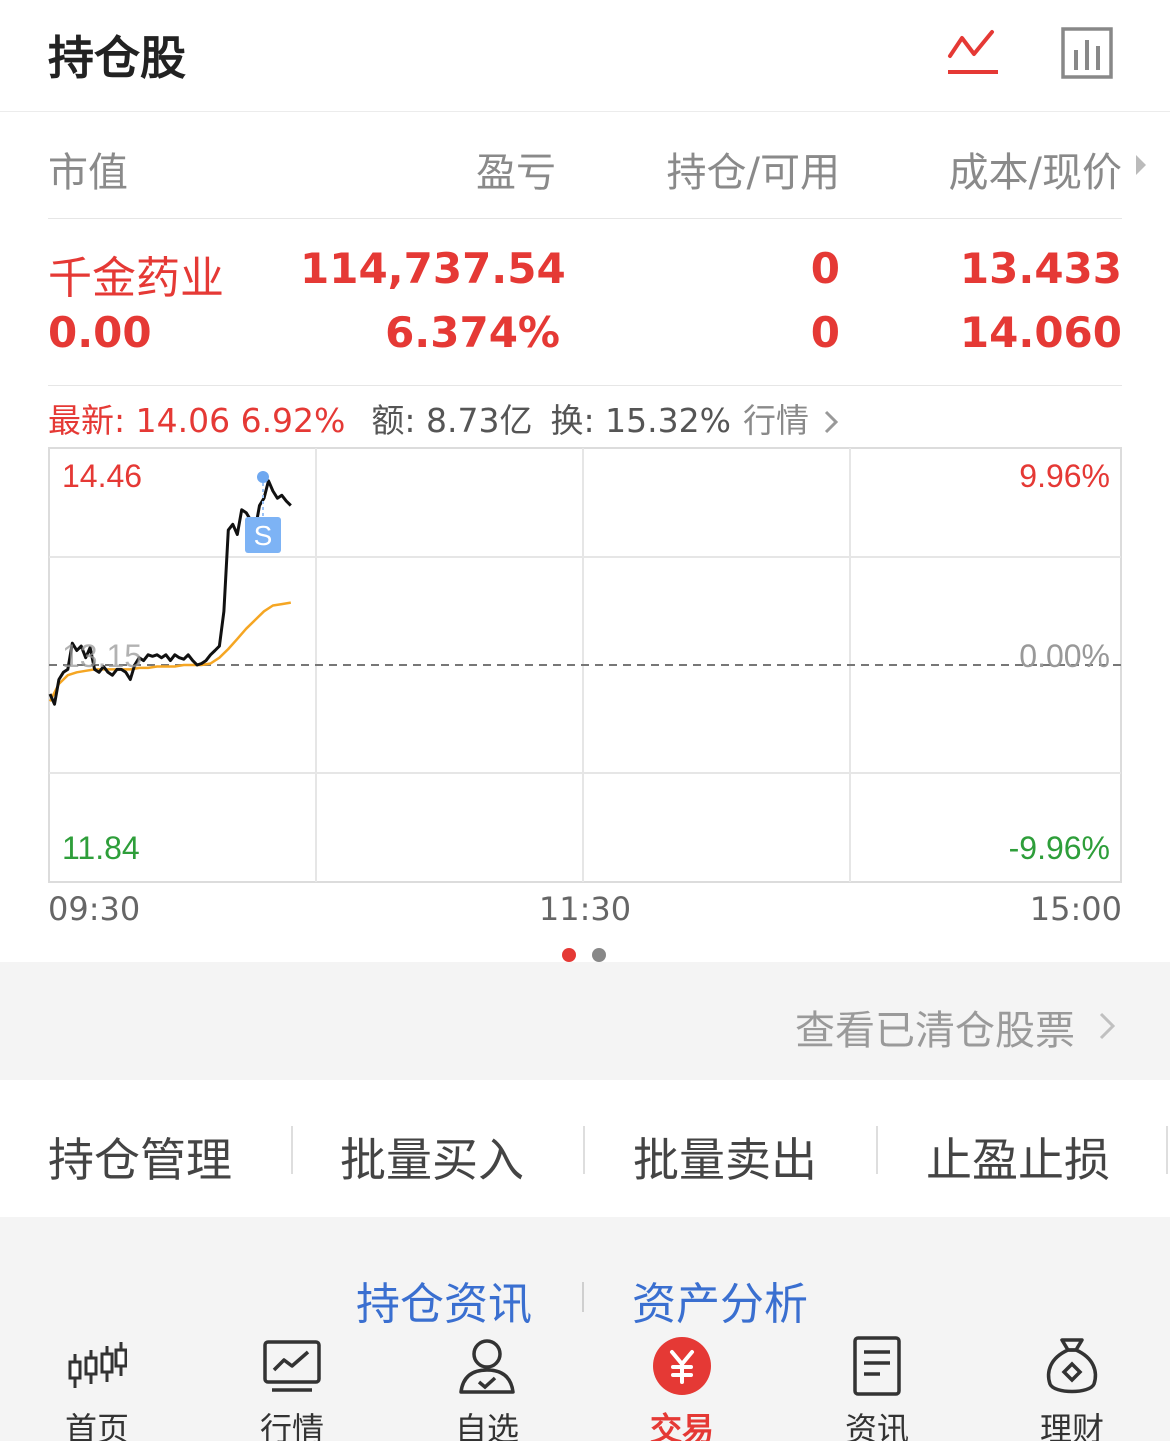 This screenshot has width=1170, height=1441. I want to click on position-manage-button: 持仓管理, so click(140, 1157).